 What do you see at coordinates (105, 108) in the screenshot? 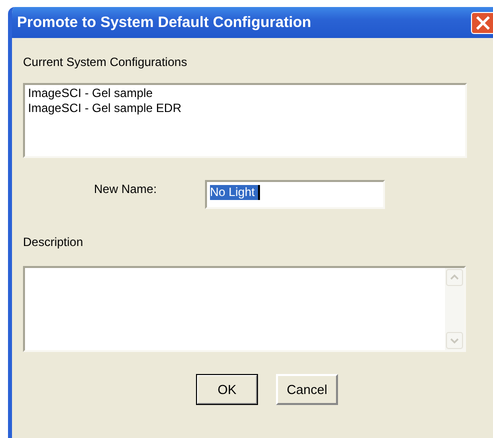
I see `list-item: ImageSCI - Gel sample EDR` at bounding box center [105, 108].